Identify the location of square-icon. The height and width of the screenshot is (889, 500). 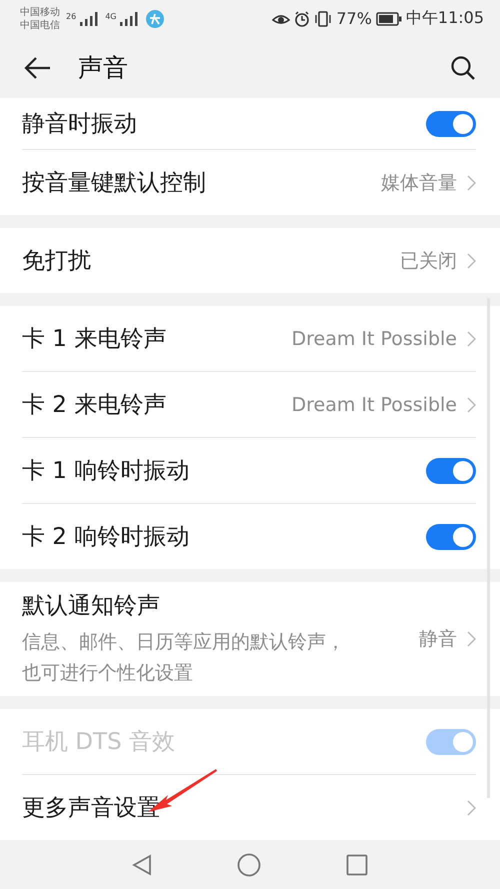
(357, 865).